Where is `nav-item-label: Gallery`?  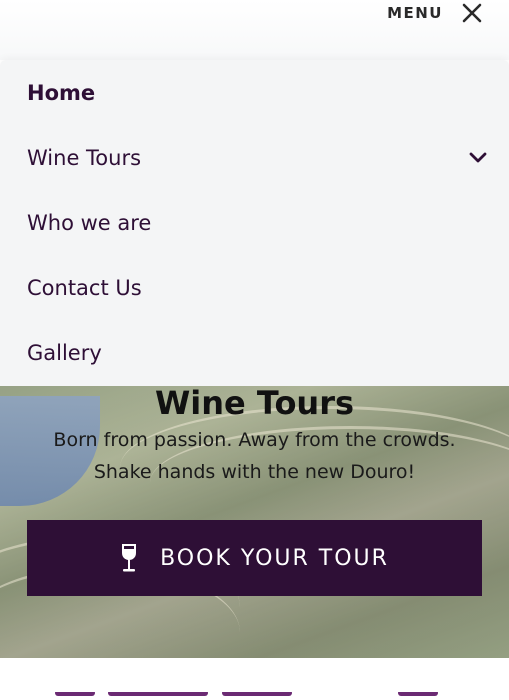
nav-item-label: Gallery is located at coordinates (64, 353).